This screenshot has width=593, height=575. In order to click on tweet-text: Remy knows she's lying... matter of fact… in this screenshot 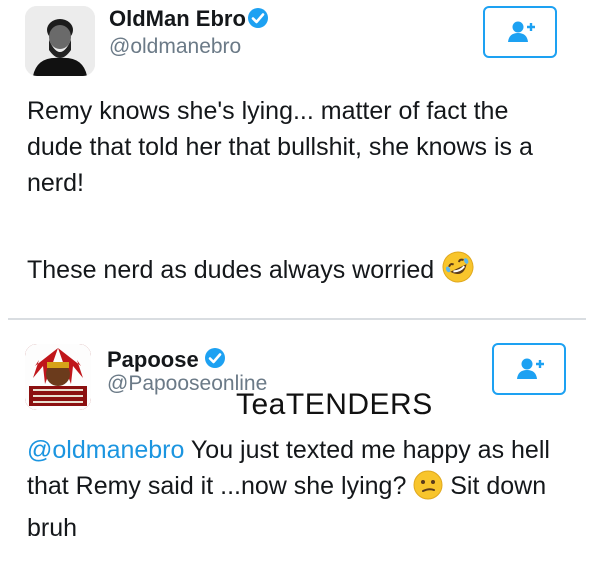, I will do `click(280, 147)`.